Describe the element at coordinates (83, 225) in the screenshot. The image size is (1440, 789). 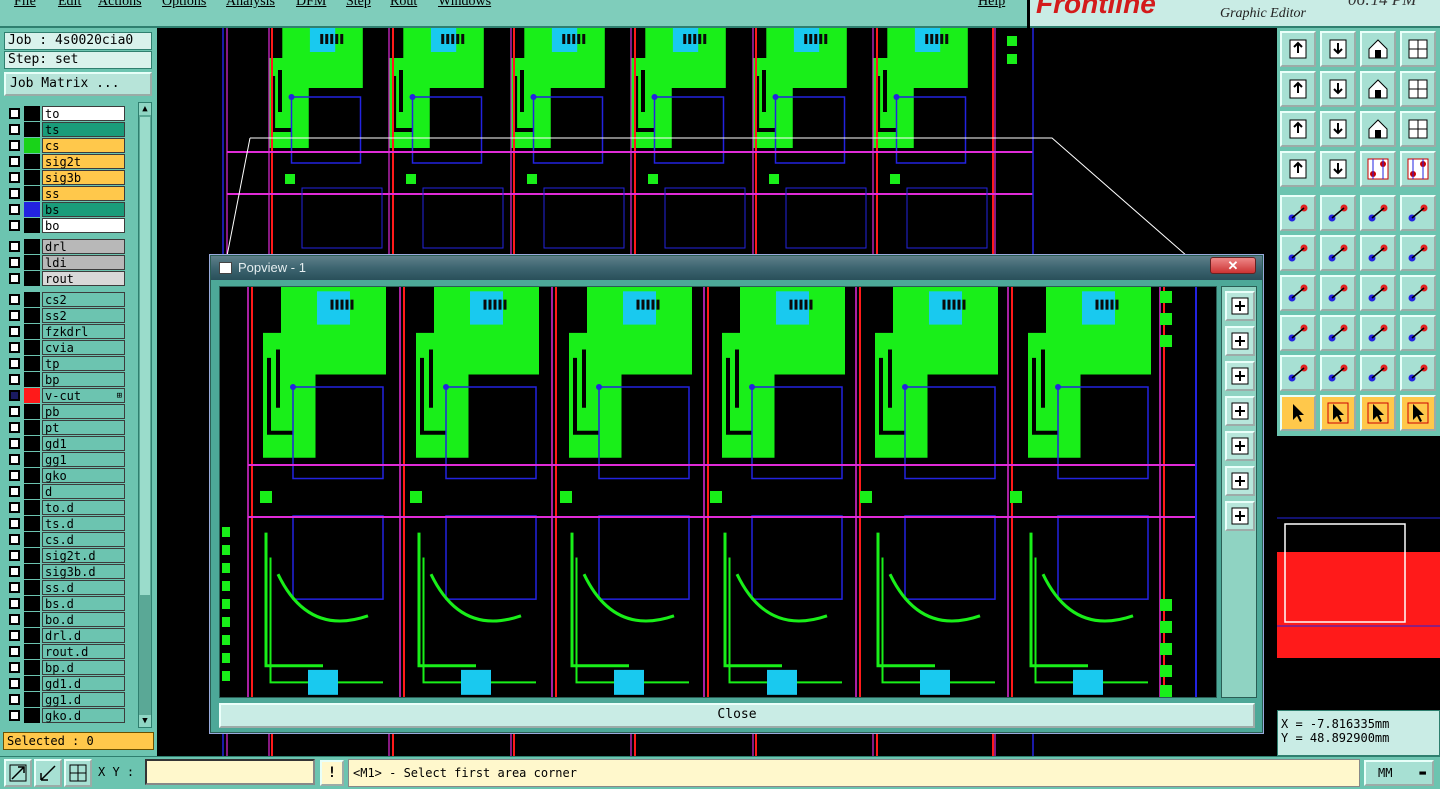
I see `layer-name: bo` at that location.